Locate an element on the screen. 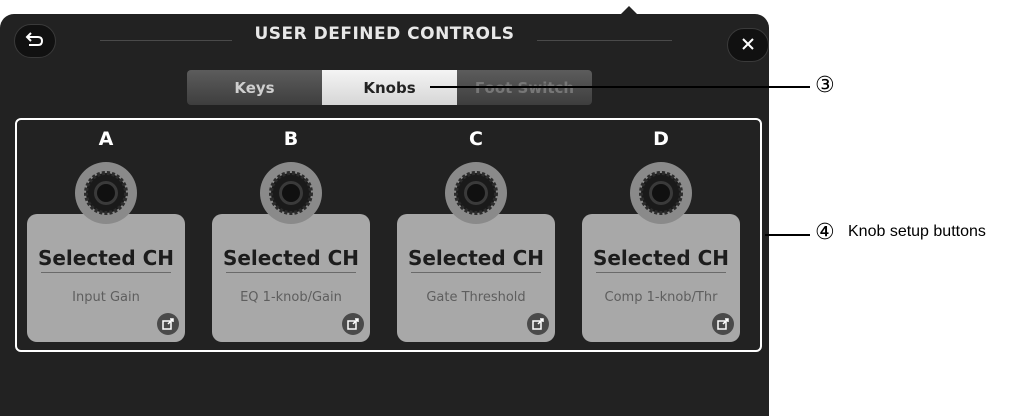 The image size is (1035, 416). knob-parameter-label: Gate Threshold is located at coordinates (476, 297).